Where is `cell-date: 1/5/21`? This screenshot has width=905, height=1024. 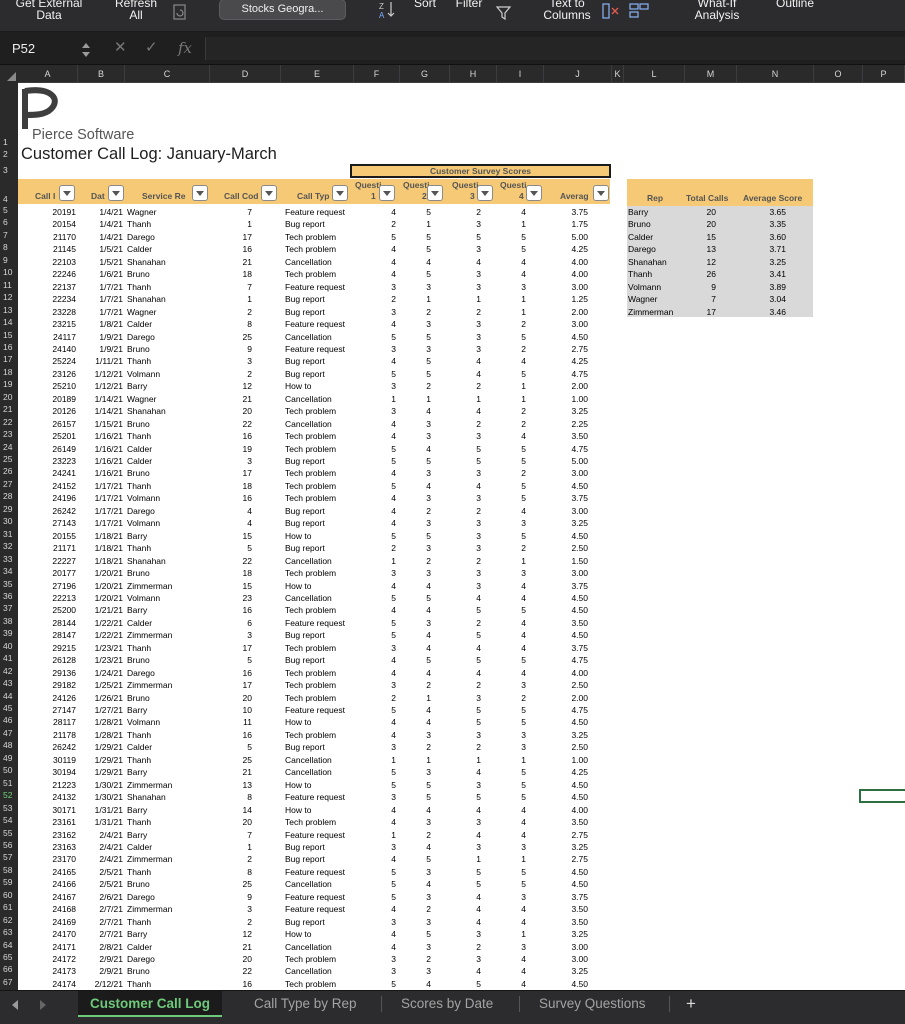
cell-date: 1/5/21 is located at coordinates (107, 249).